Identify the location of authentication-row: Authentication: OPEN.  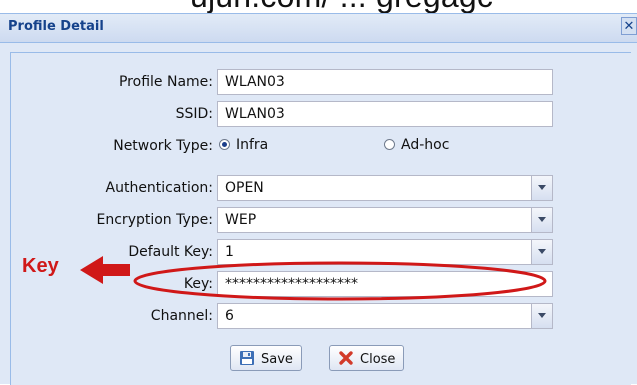
(321, 189).